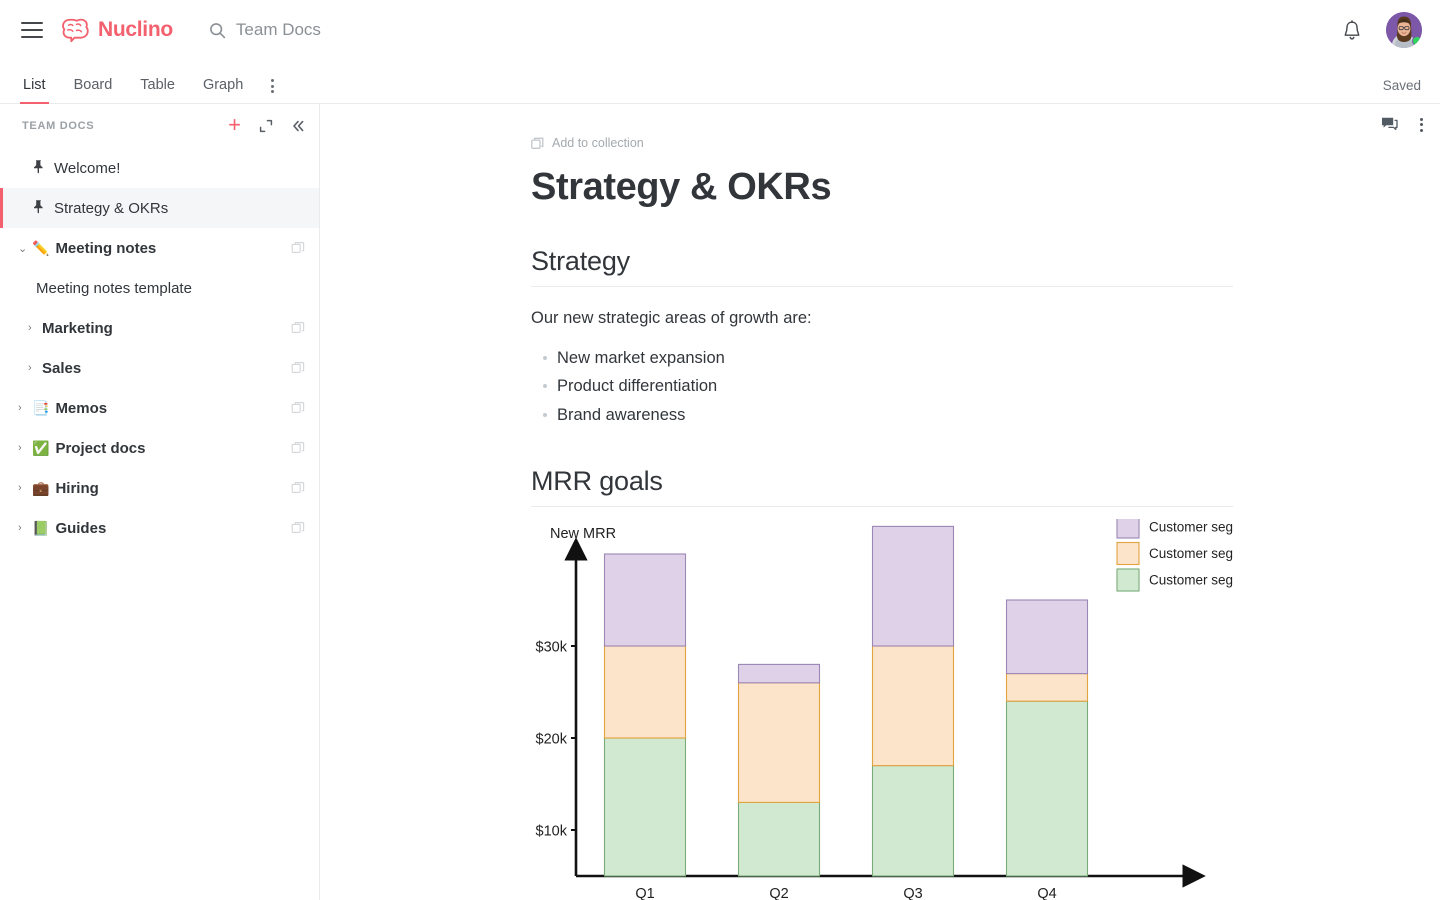 The width and height of the screenshot is (1440, 900). Describe the element at coordinates (81, 408) in the screenshot. I see `sidebar-item-label: Memos` at that location.